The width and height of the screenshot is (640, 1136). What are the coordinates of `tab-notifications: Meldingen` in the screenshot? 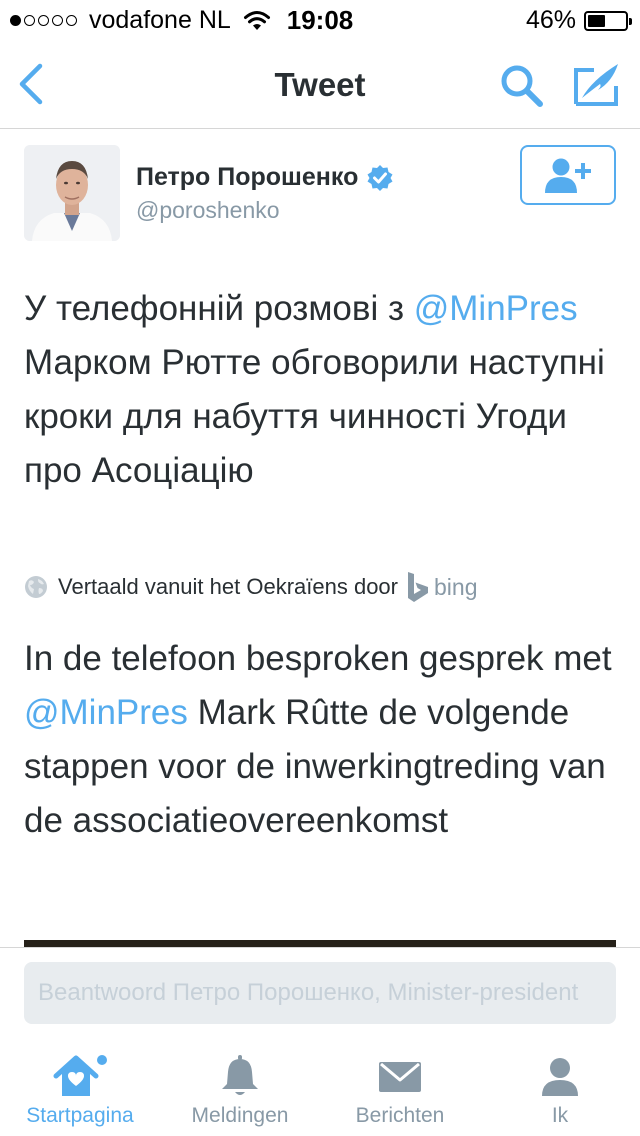 It's located at (240, 1091).